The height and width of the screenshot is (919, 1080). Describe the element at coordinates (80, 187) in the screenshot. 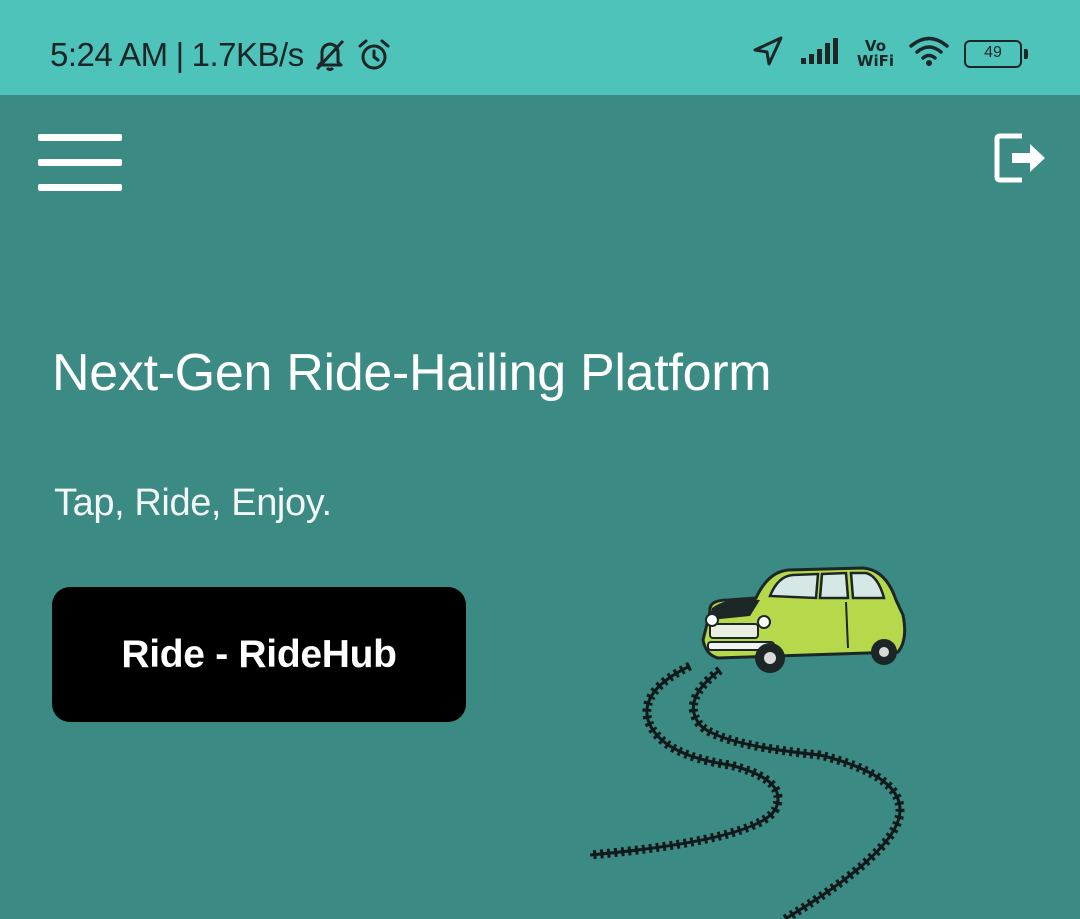

I see `hamburger-menu-icon-line3` at that location.